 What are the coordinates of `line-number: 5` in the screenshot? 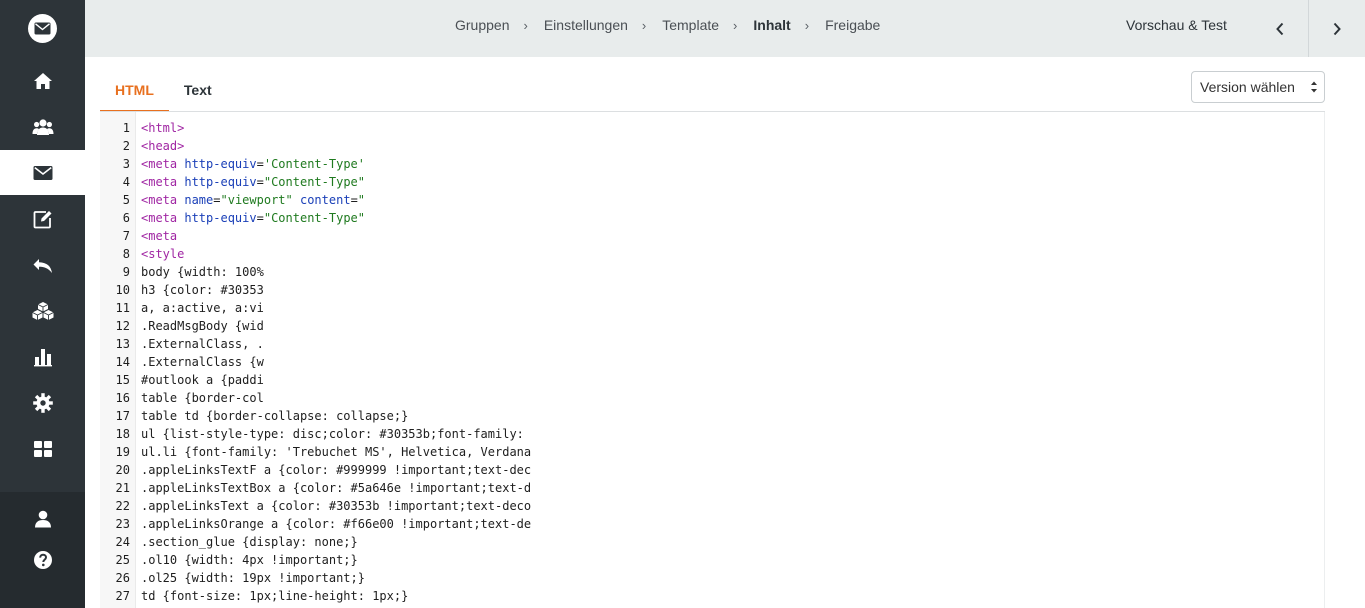 It's located at (126, 200).